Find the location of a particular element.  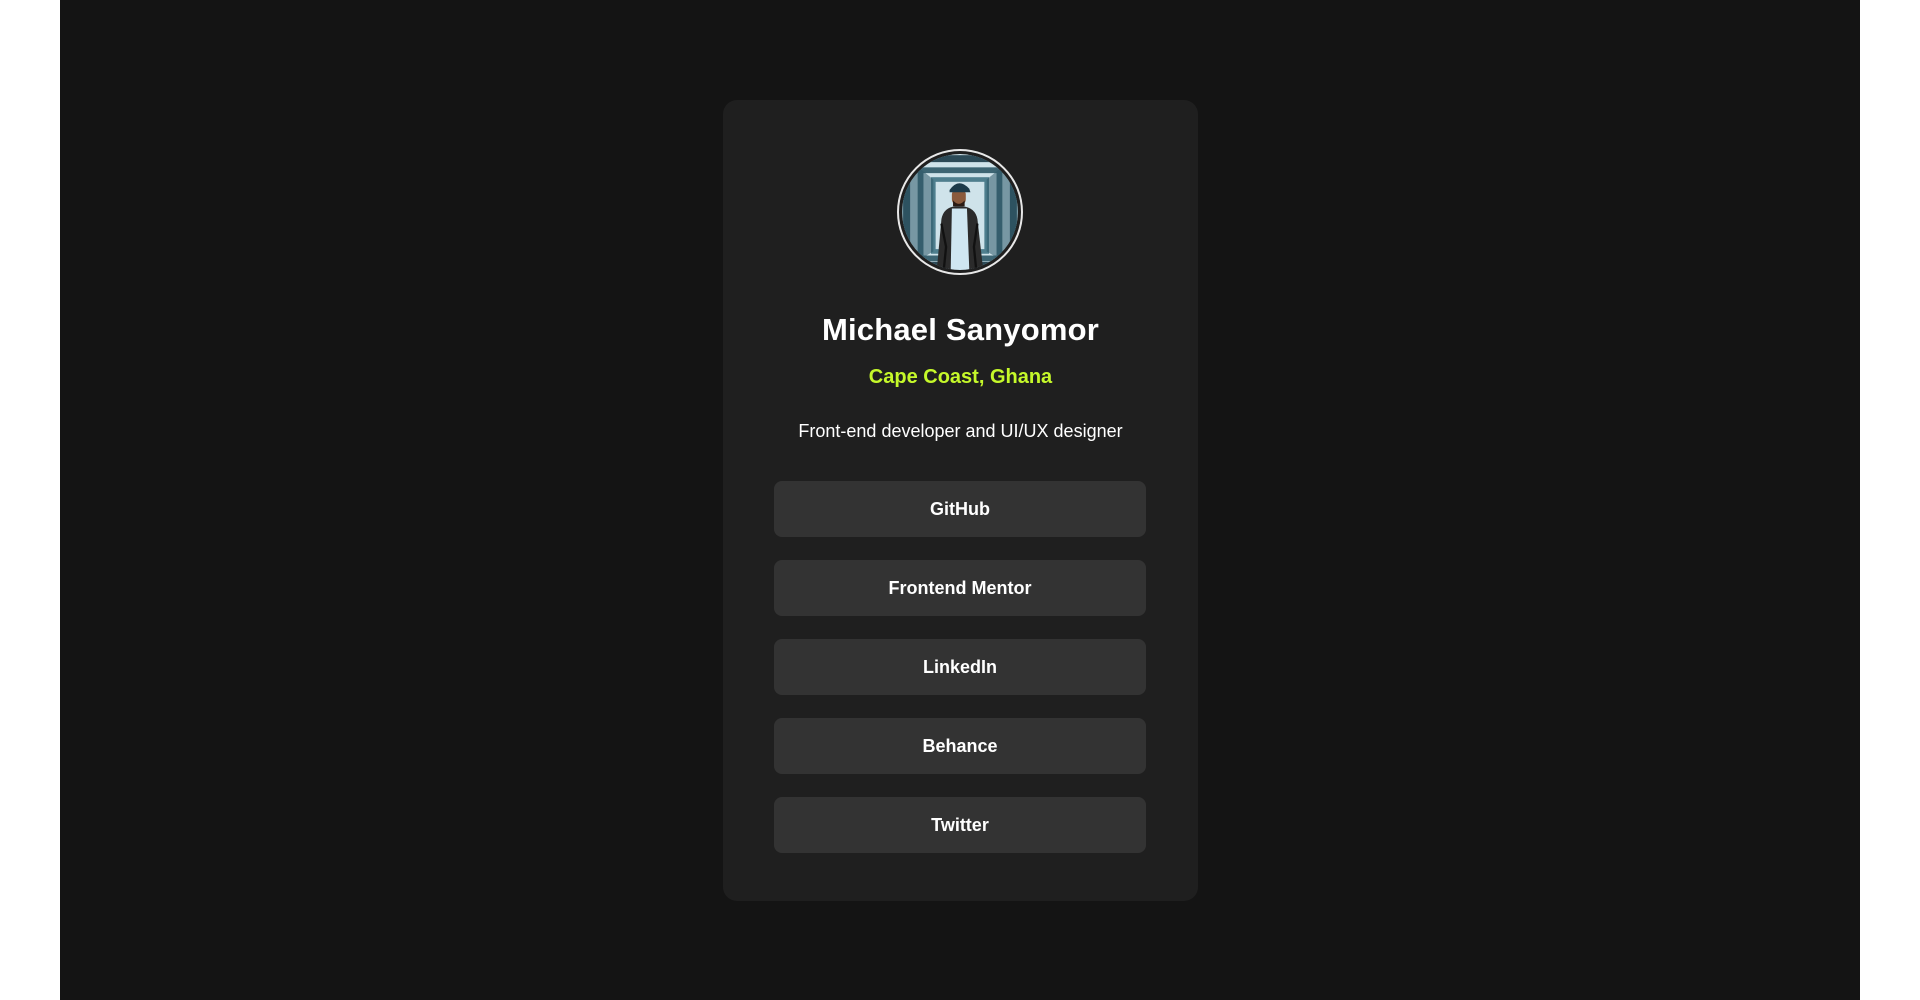

profile-name: Michael Sanyomor is located at coordinates (960, 329).